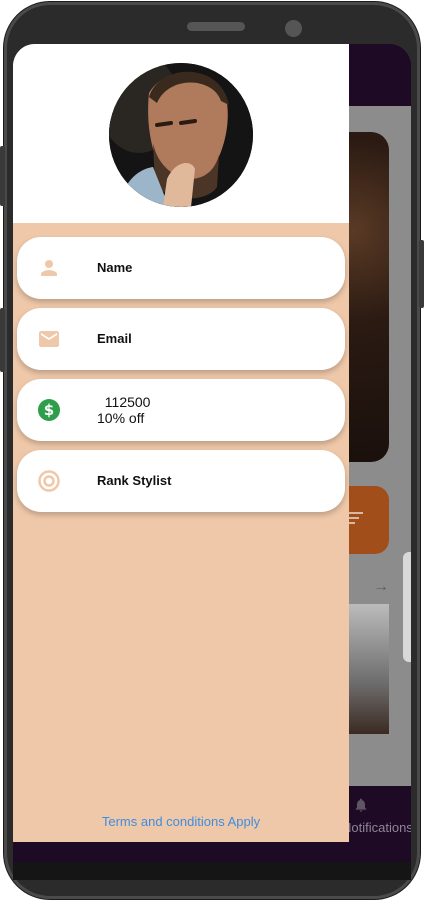 The height and width of the screenshot is (901, 424). I want to click on menu-item-label: Rank Stylist, so click(134, 480).